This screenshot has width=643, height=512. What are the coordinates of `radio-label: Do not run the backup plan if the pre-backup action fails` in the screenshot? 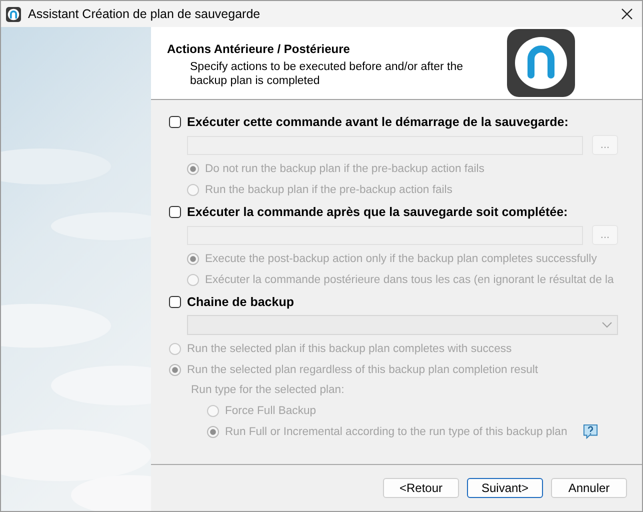 It's located at (344, 169).